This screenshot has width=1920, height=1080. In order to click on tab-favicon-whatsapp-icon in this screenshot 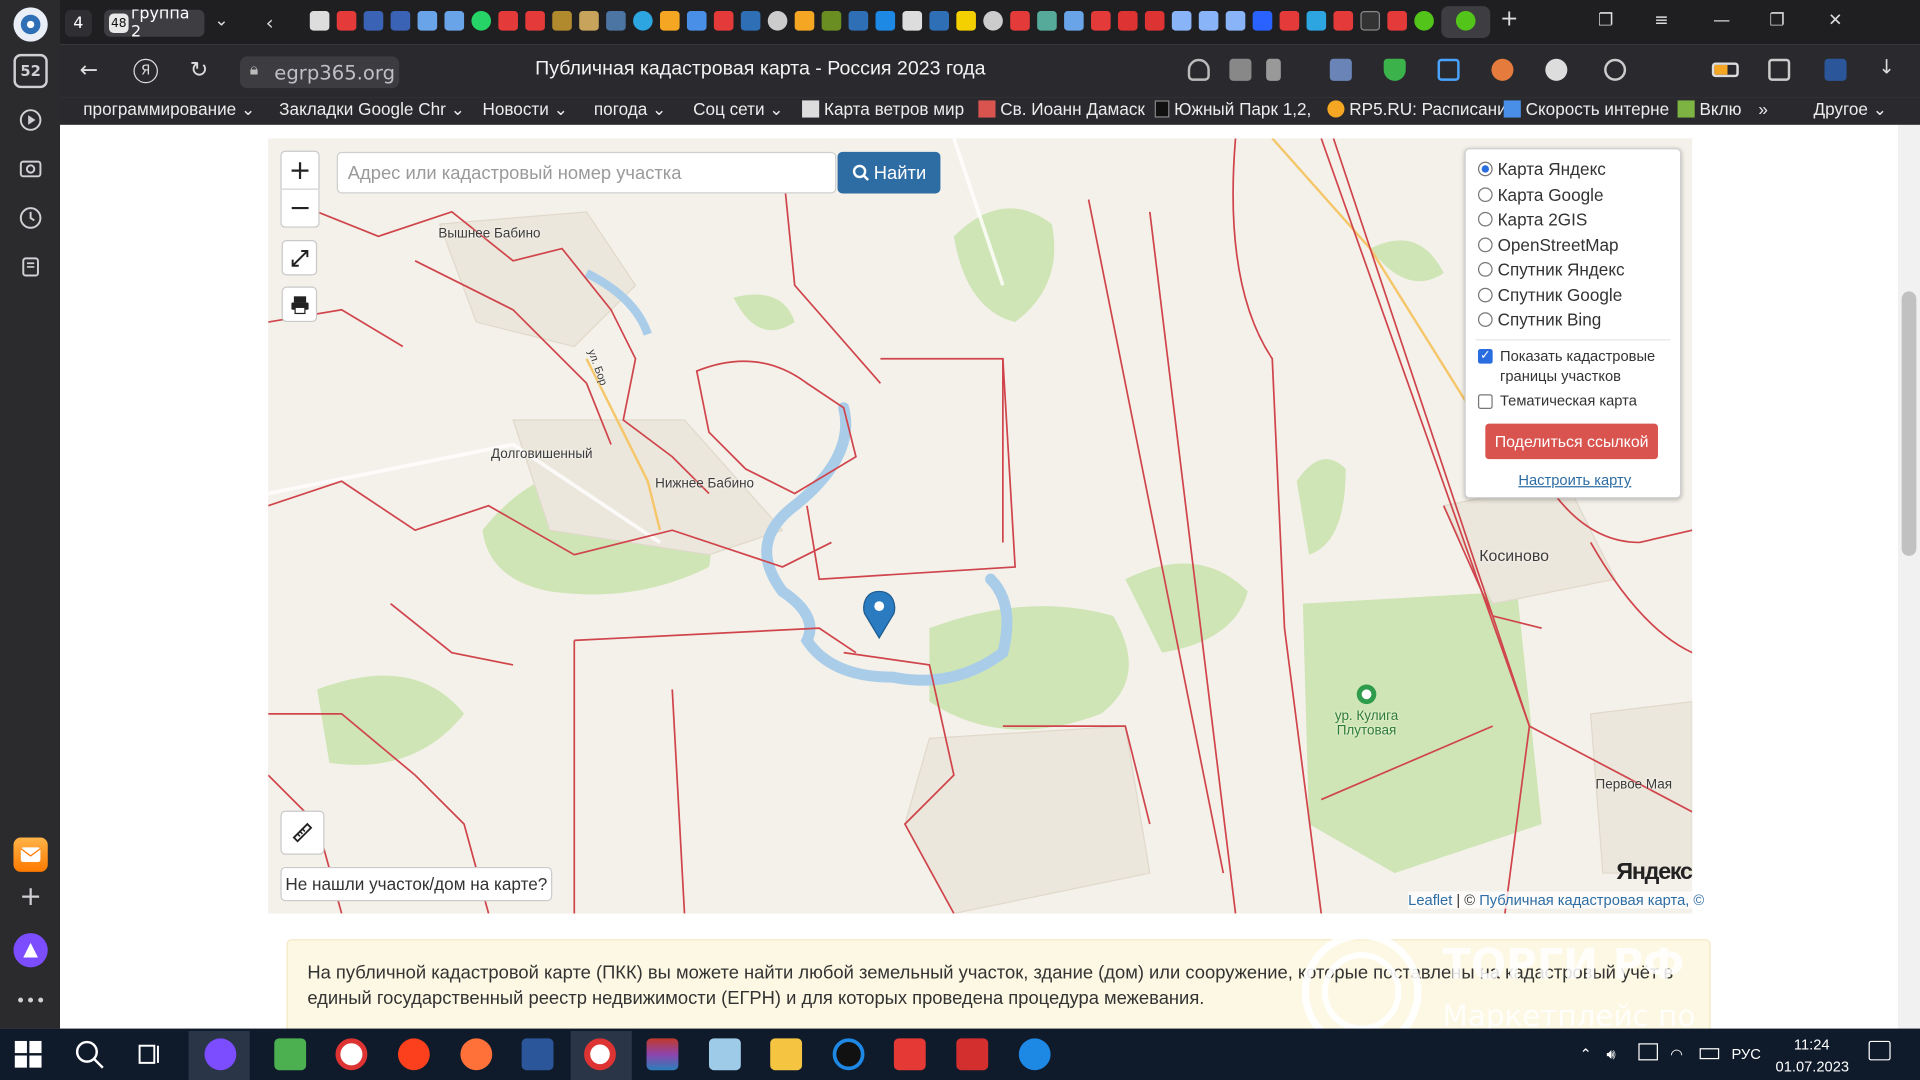, I will do `click(481, 21)`.